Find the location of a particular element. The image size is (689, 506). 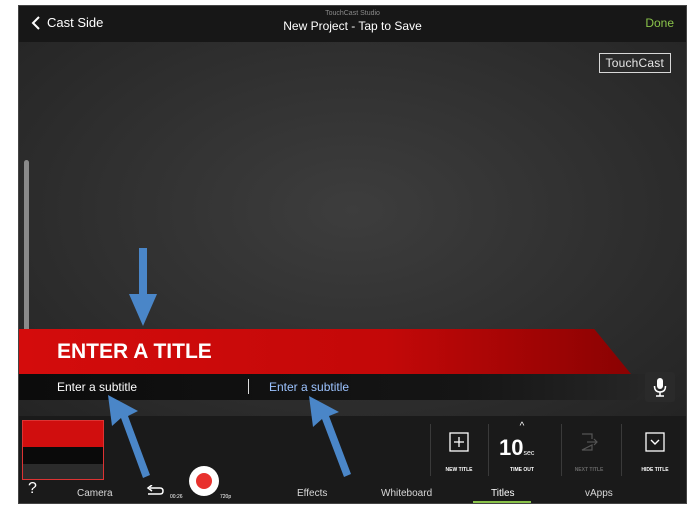

annotation-arrow-up-right-icon is located at coordinates (330, 436).